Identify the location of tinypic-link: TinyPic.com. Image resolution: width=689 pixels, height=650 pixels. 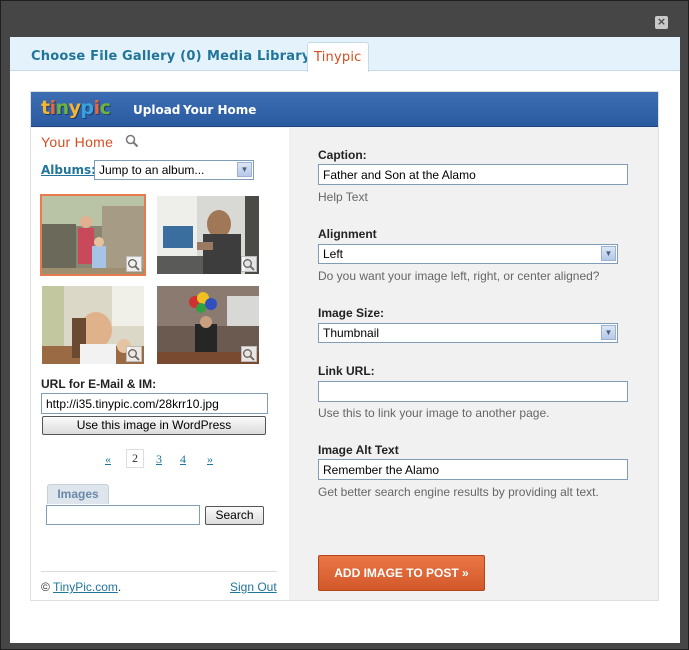
(85, 587).